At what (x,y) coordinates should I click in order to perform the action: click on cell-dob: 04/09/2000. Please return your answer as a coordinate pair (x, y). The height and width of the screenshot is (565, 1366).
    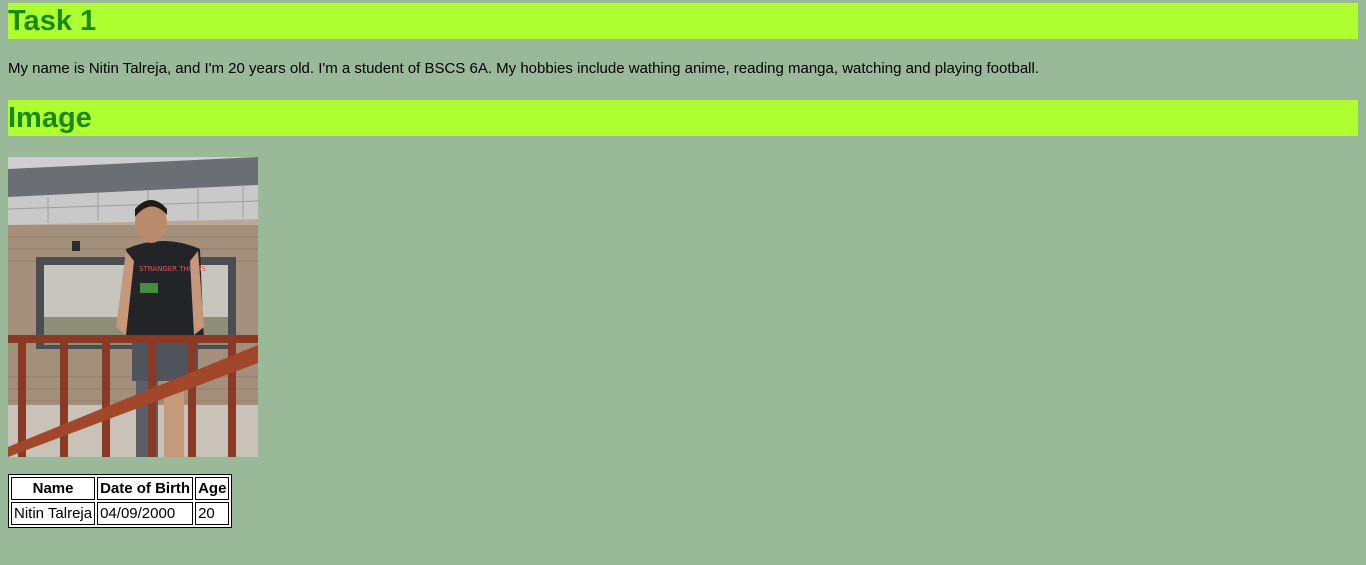
    Looking at the image, I should click on (145, 513).